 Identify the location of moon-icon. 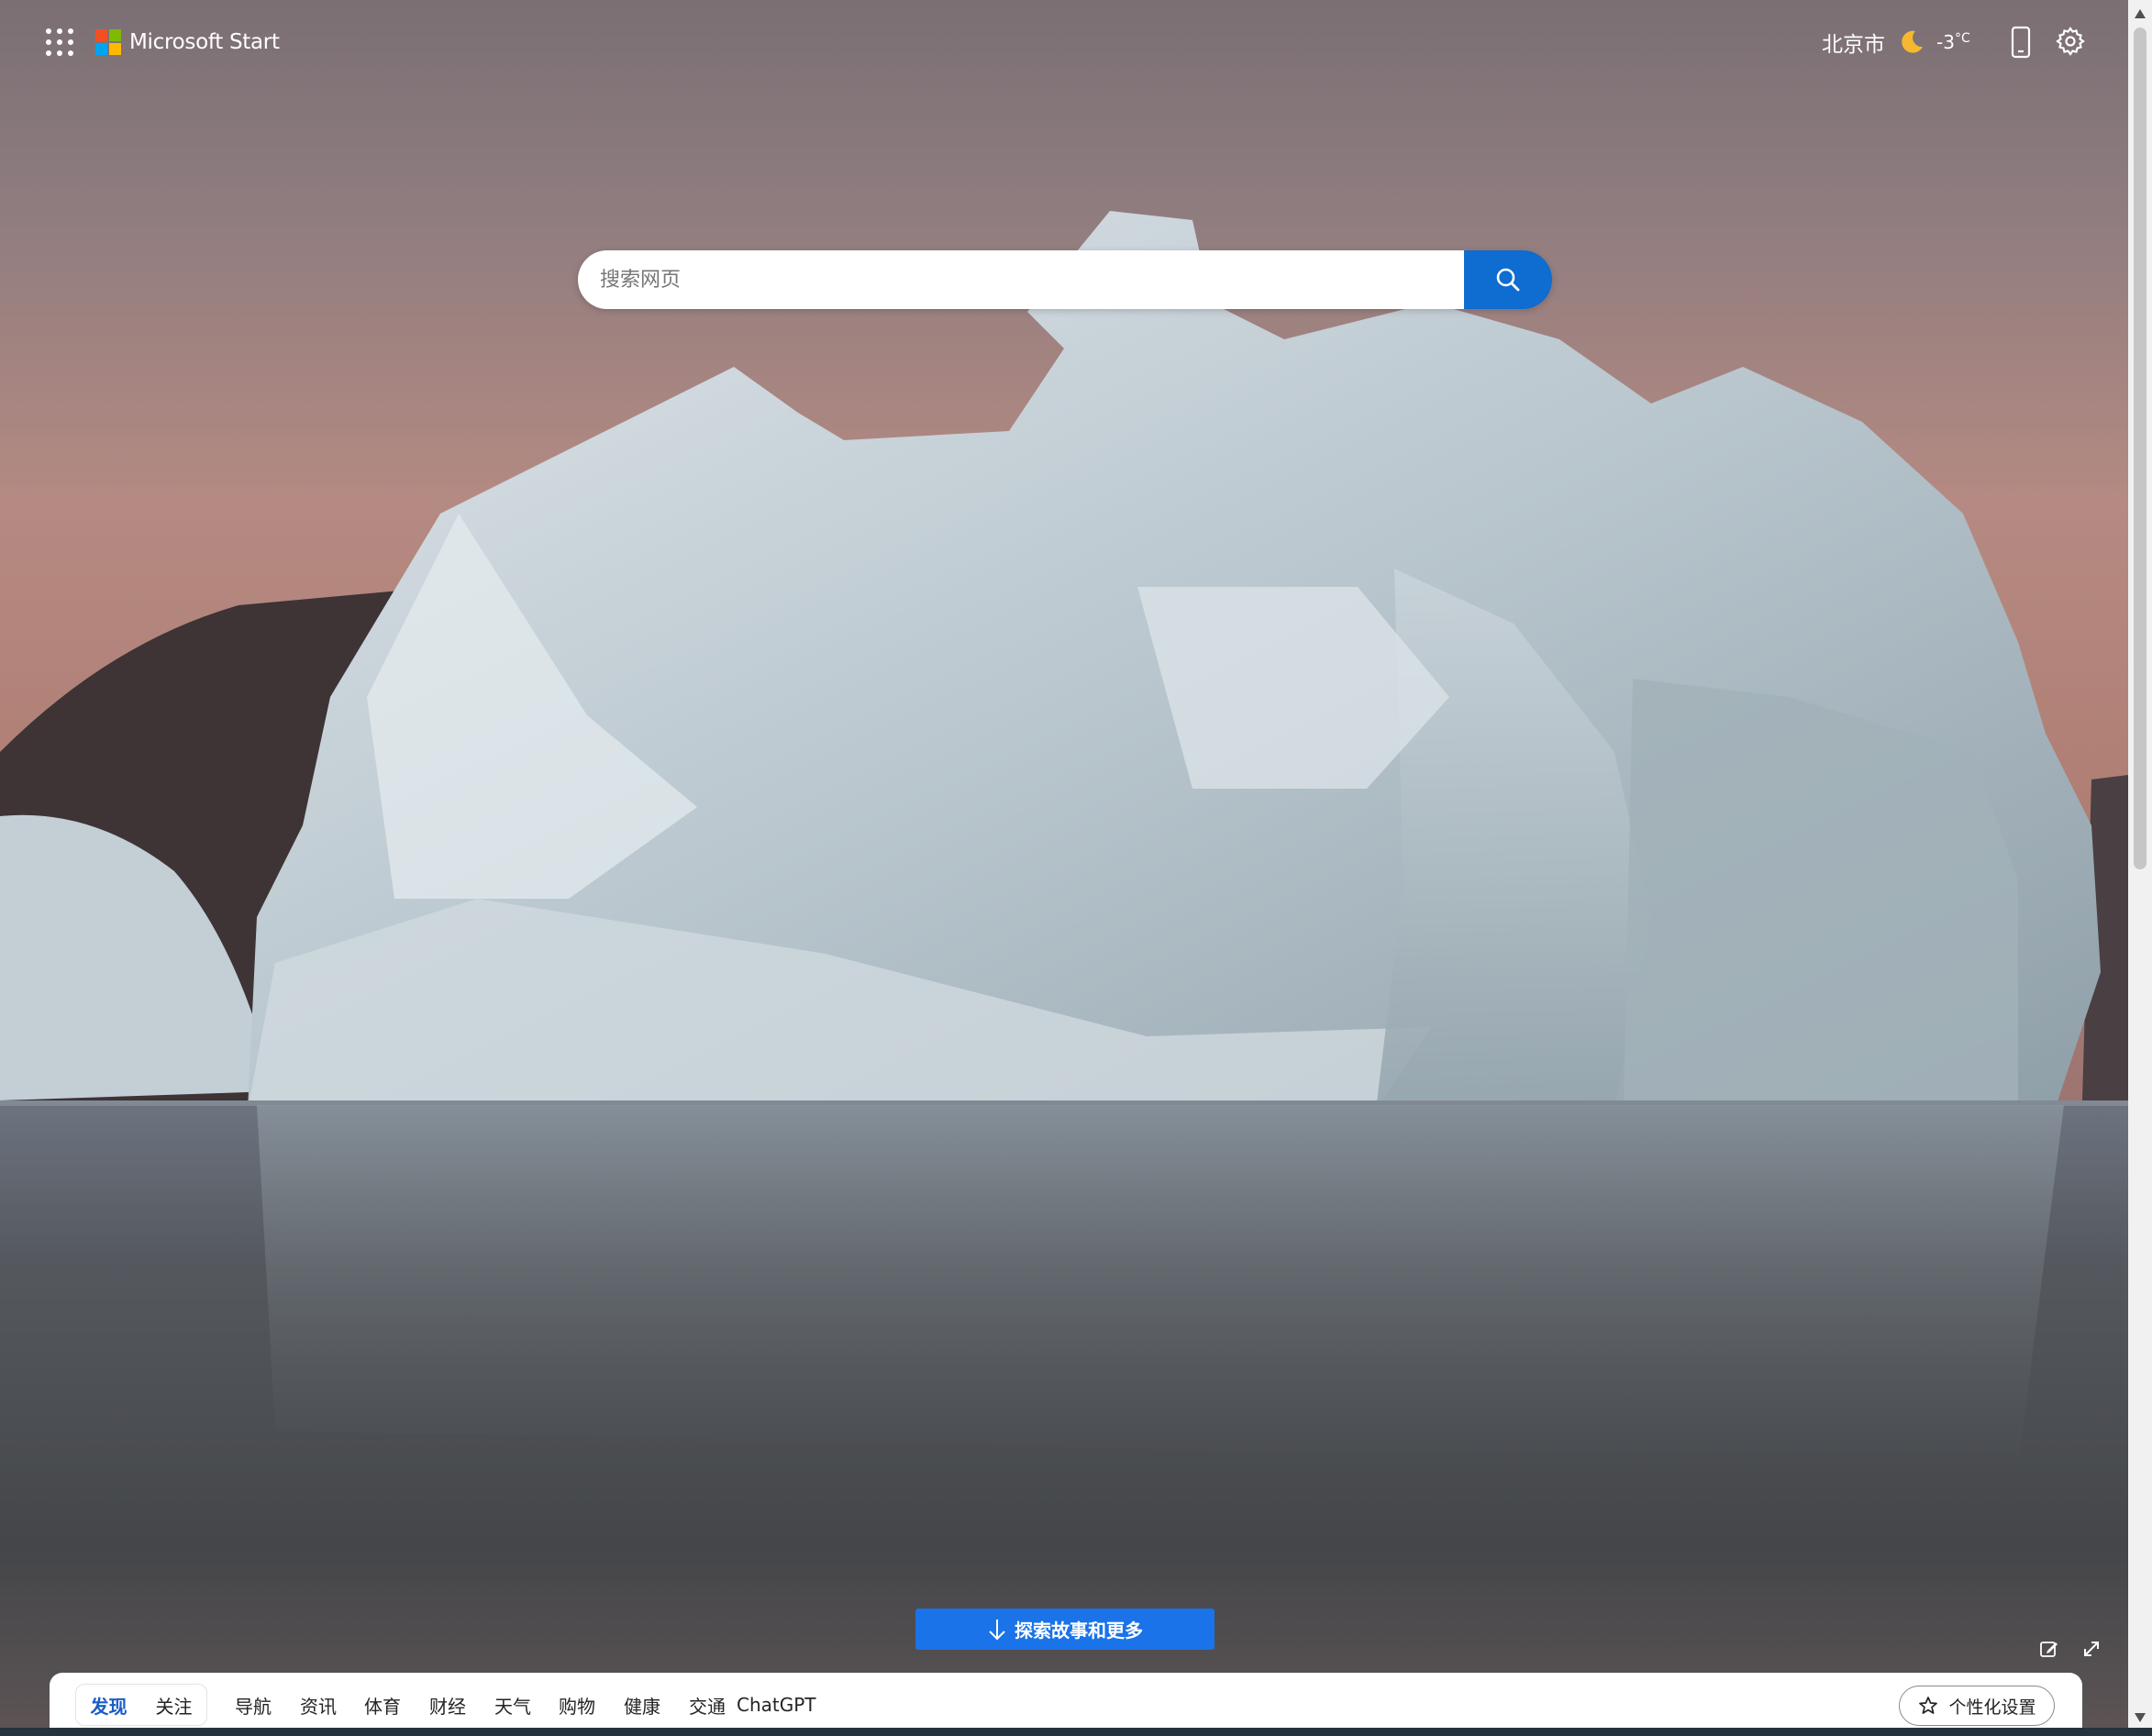
(1912, 41).